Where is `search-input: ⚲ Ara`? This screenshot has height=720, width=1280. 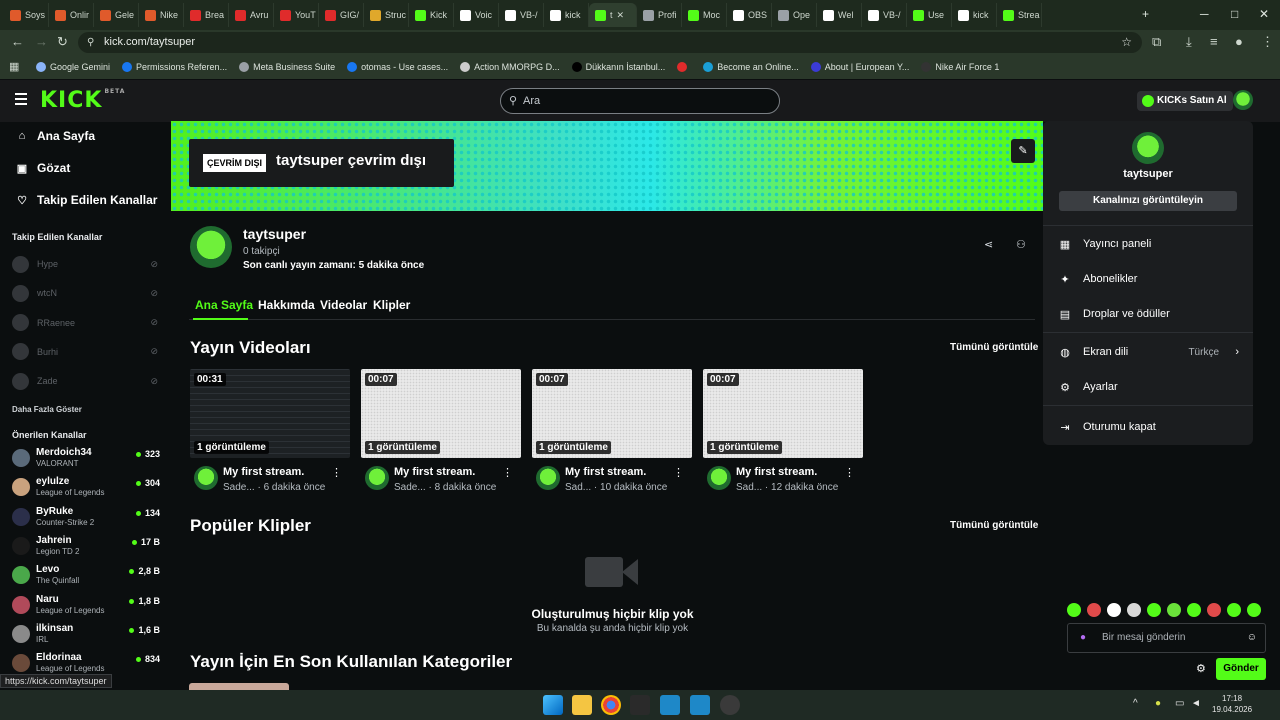 search-input: ⚲ Ara is located at coordinates (640, 101).